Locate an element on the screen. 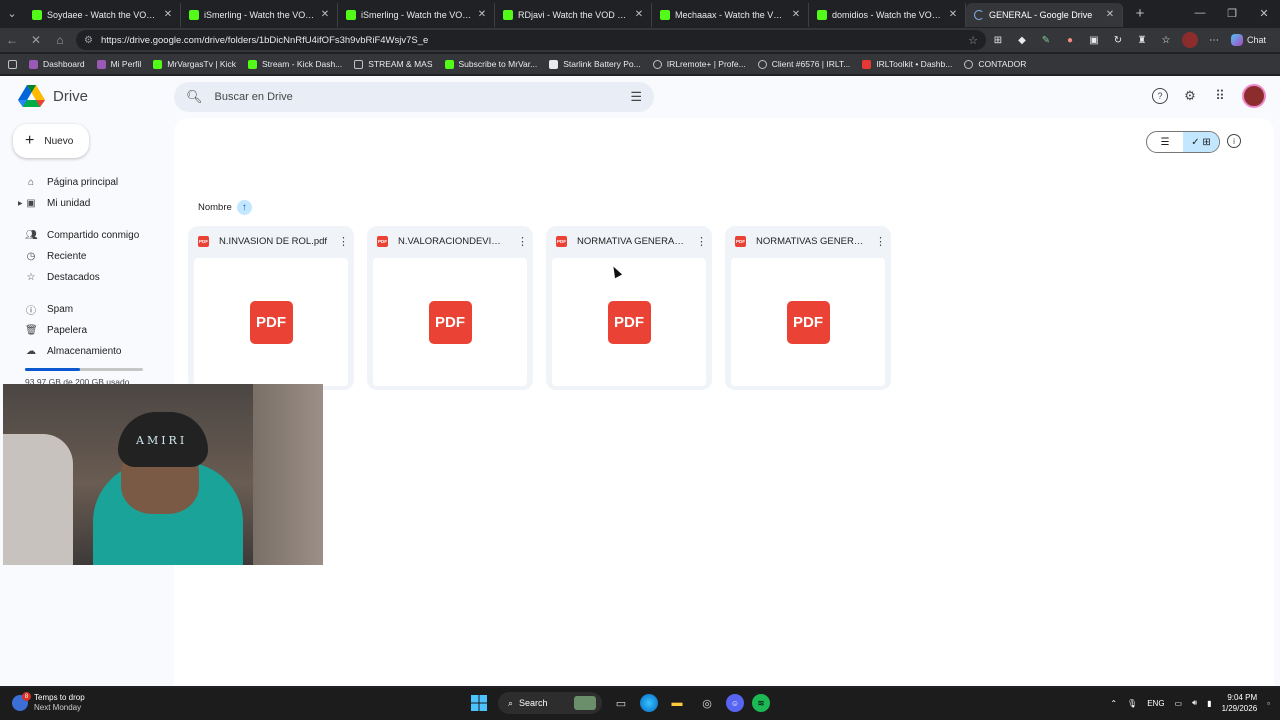  sort-control: Nombre ↑ is located at coordinates (225, 207).